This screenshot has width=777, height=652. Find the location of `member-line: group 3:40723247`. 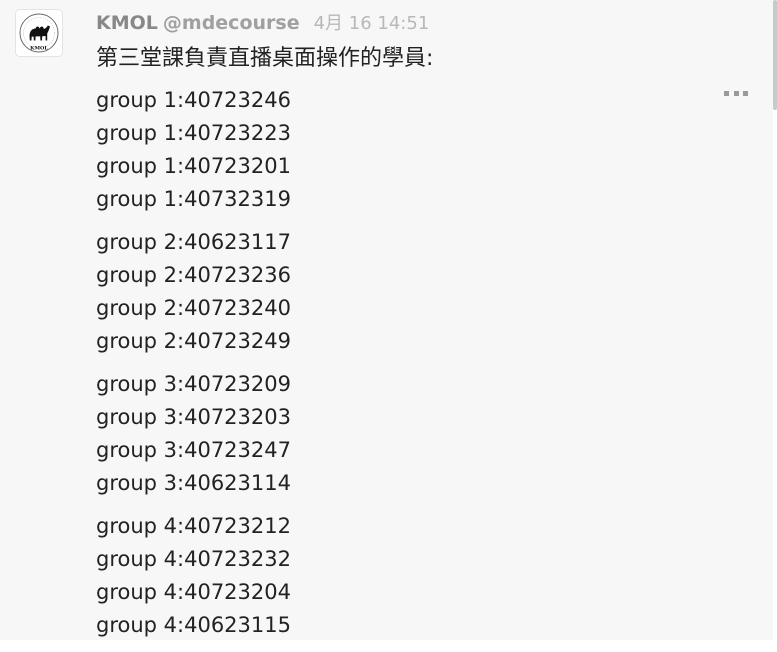

member-line: group 3:40723247 is located at coordinates (193, 450).